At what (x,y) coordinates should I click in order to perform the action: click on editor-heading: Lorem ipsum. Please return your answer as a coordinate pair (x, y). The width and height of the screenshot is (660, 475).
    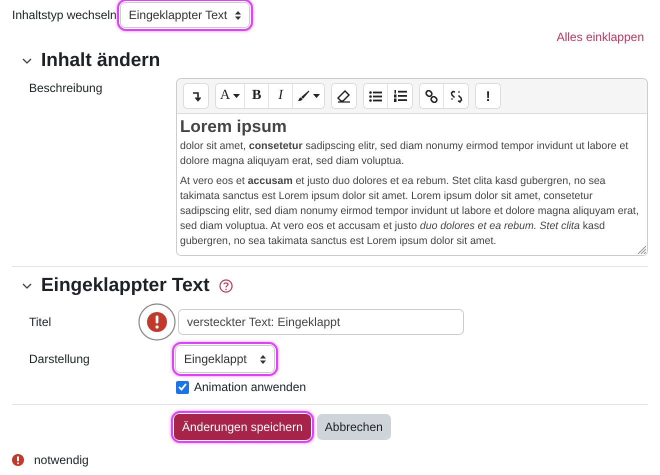
    Looking at the image, I should click on (234, 127).